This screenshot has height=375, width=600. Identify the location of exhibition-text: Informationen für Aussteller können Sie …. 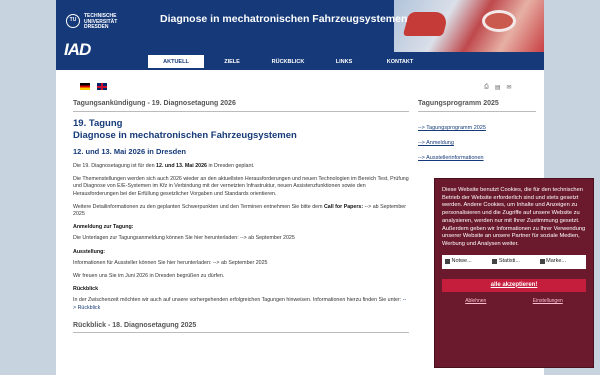
(170, 262).